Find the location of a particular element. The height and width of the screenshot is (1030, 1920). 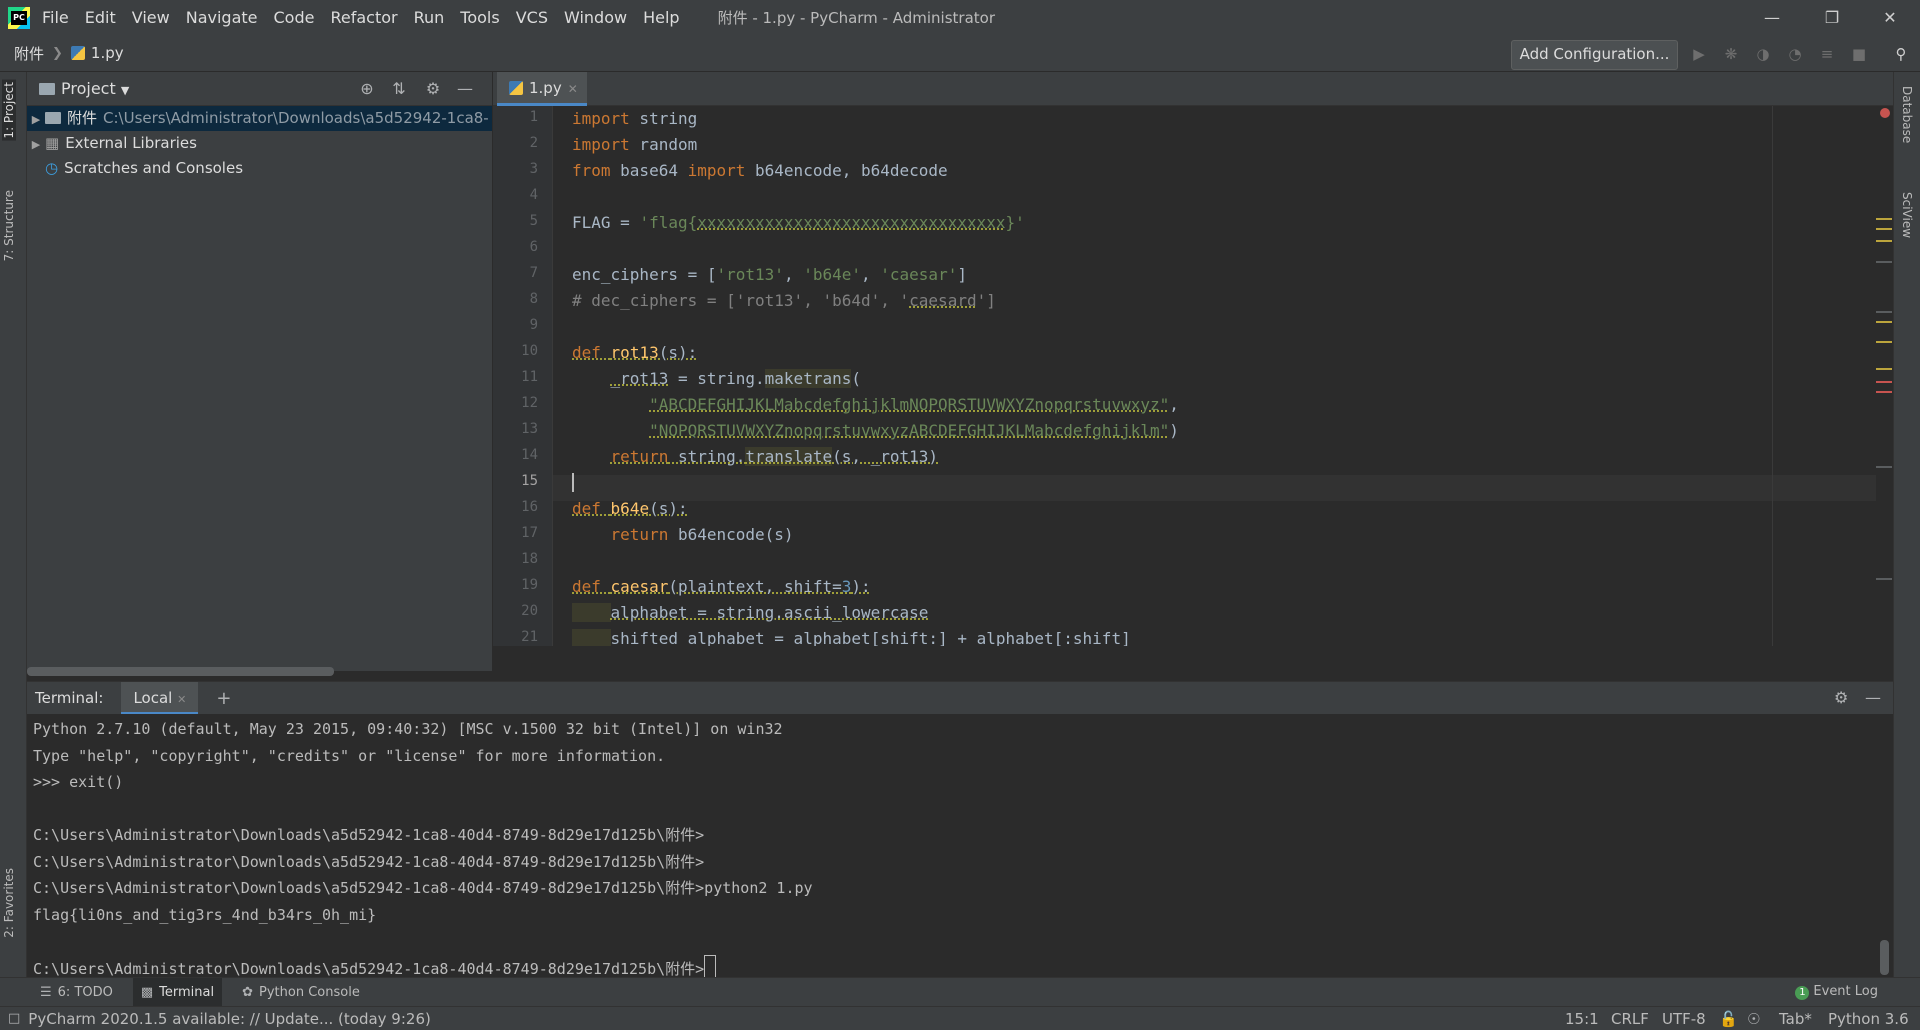

coverage-icon: ◑ is located at coordinates (1763, 54).